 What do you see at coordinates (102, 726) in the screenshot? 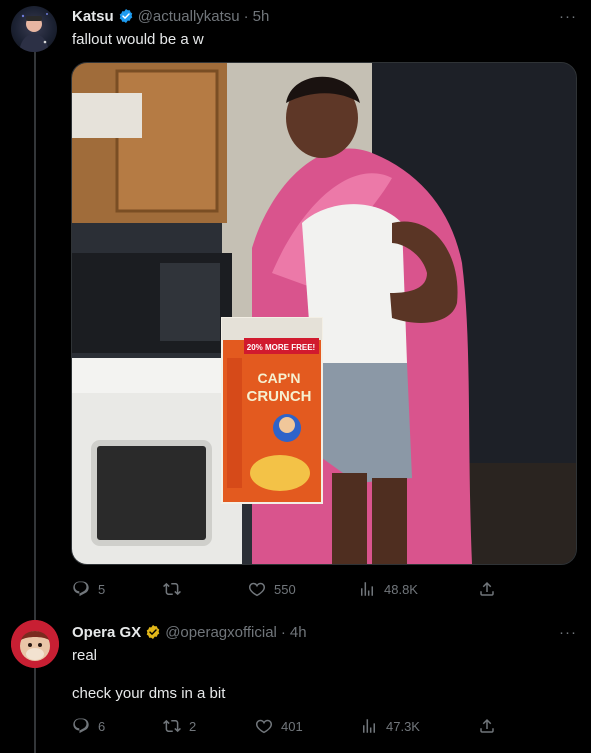
I see `reply-count: 6` at bounding box center [102, 726].